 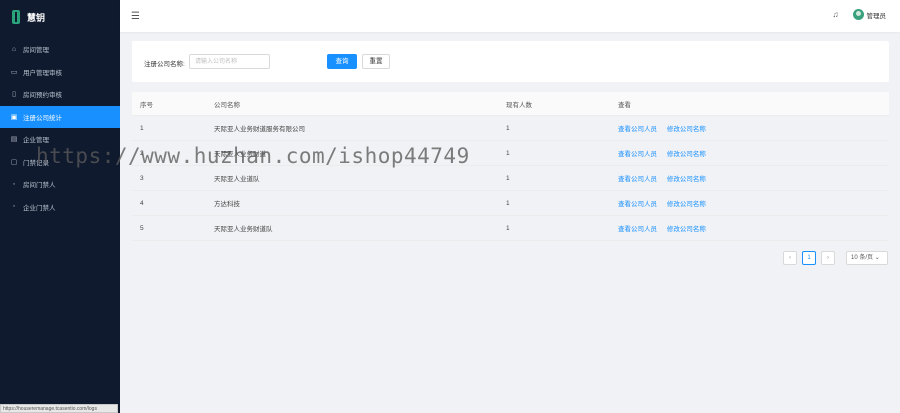 What do you see at coordinates (14, 207) in the screenshot?
I see `people-icon: ◦` at bounding box center [14, 207].